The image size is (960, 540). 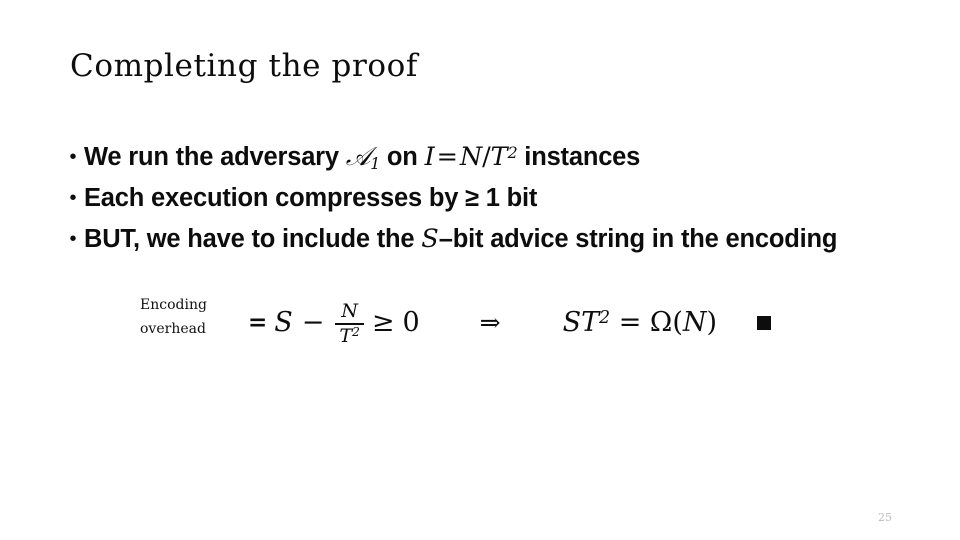 I want to click on bullet-3-var-s: S, so click(x=430, y=239).